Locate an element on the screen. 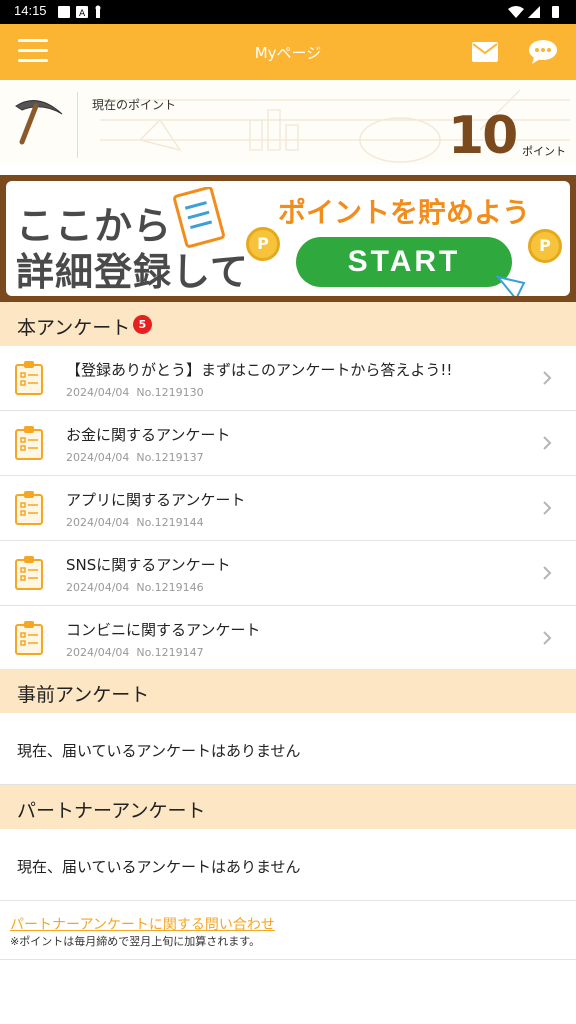 The width and height of the screenshot is (576, 1024). survey-number: No.1219146 is located at coordinates (170, 587).